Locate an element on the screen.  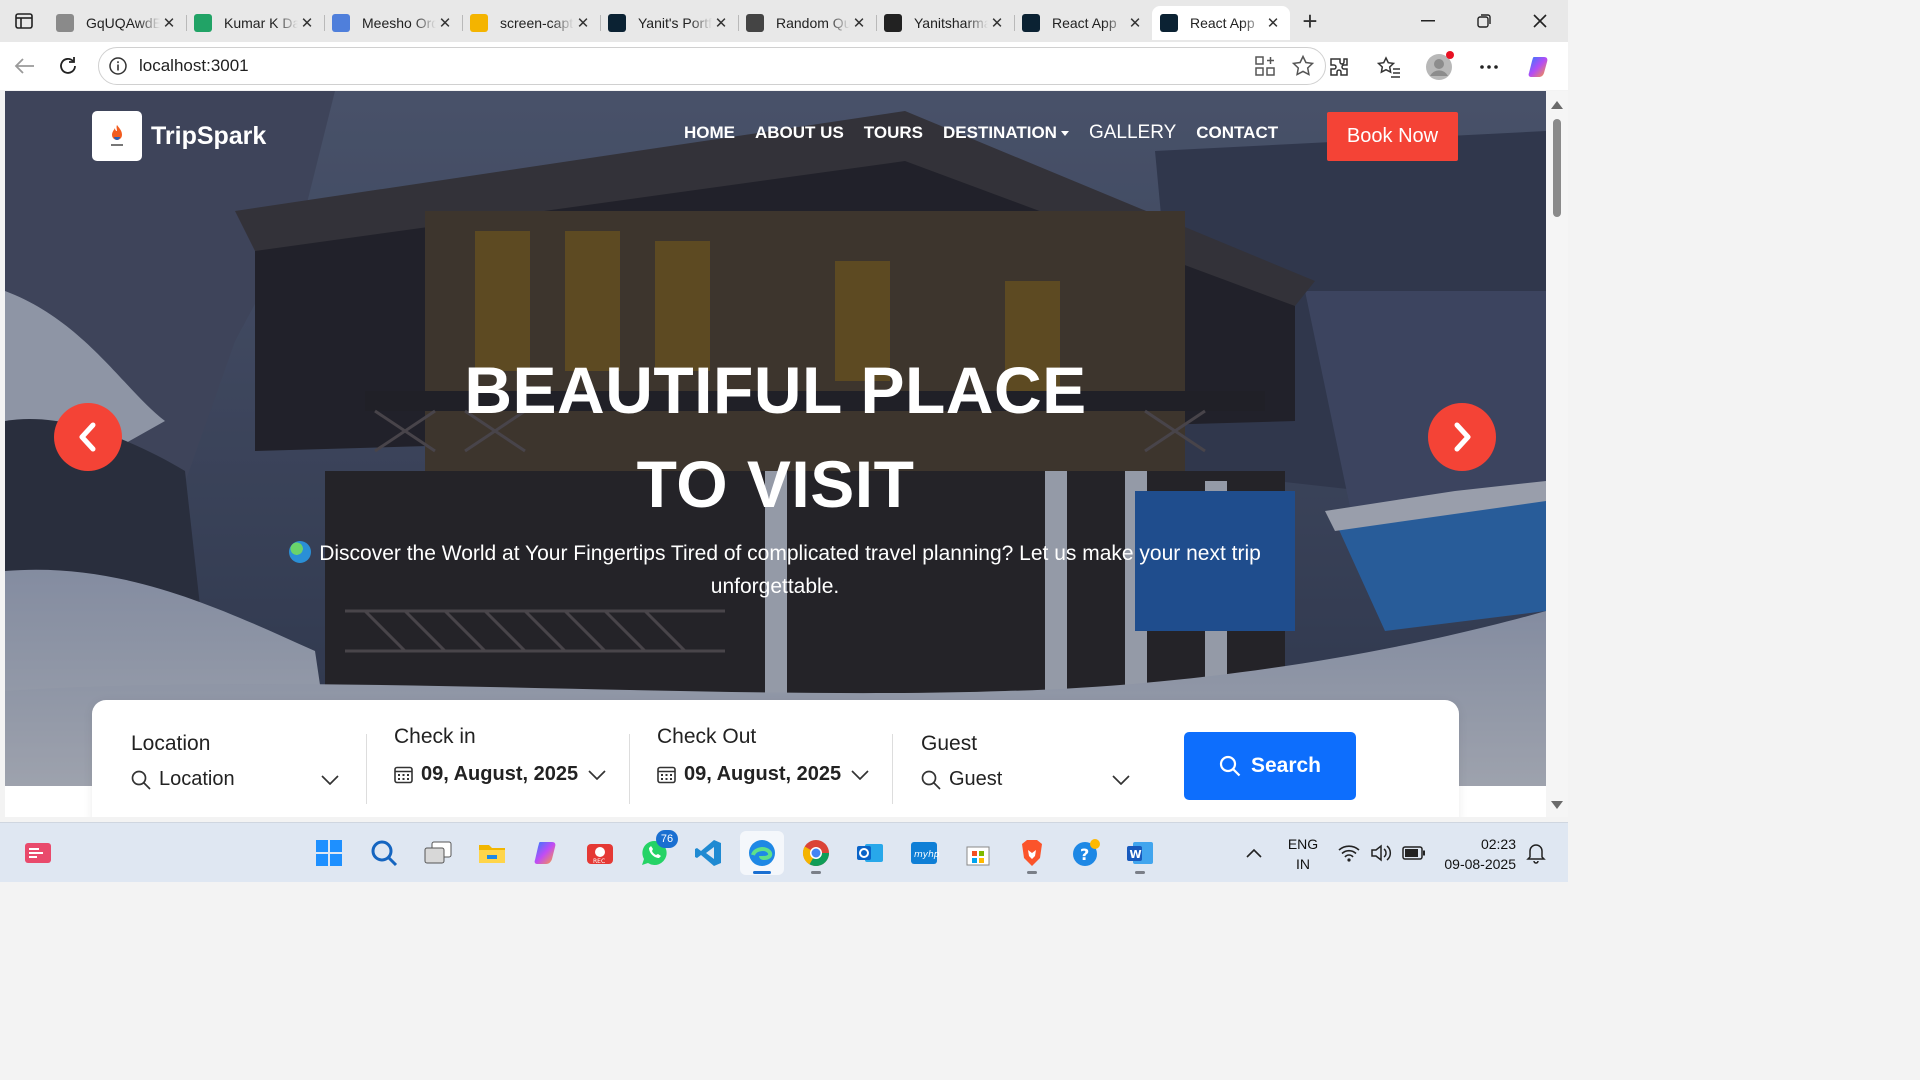
profile-avatar is located at coordinates (1439, 67).